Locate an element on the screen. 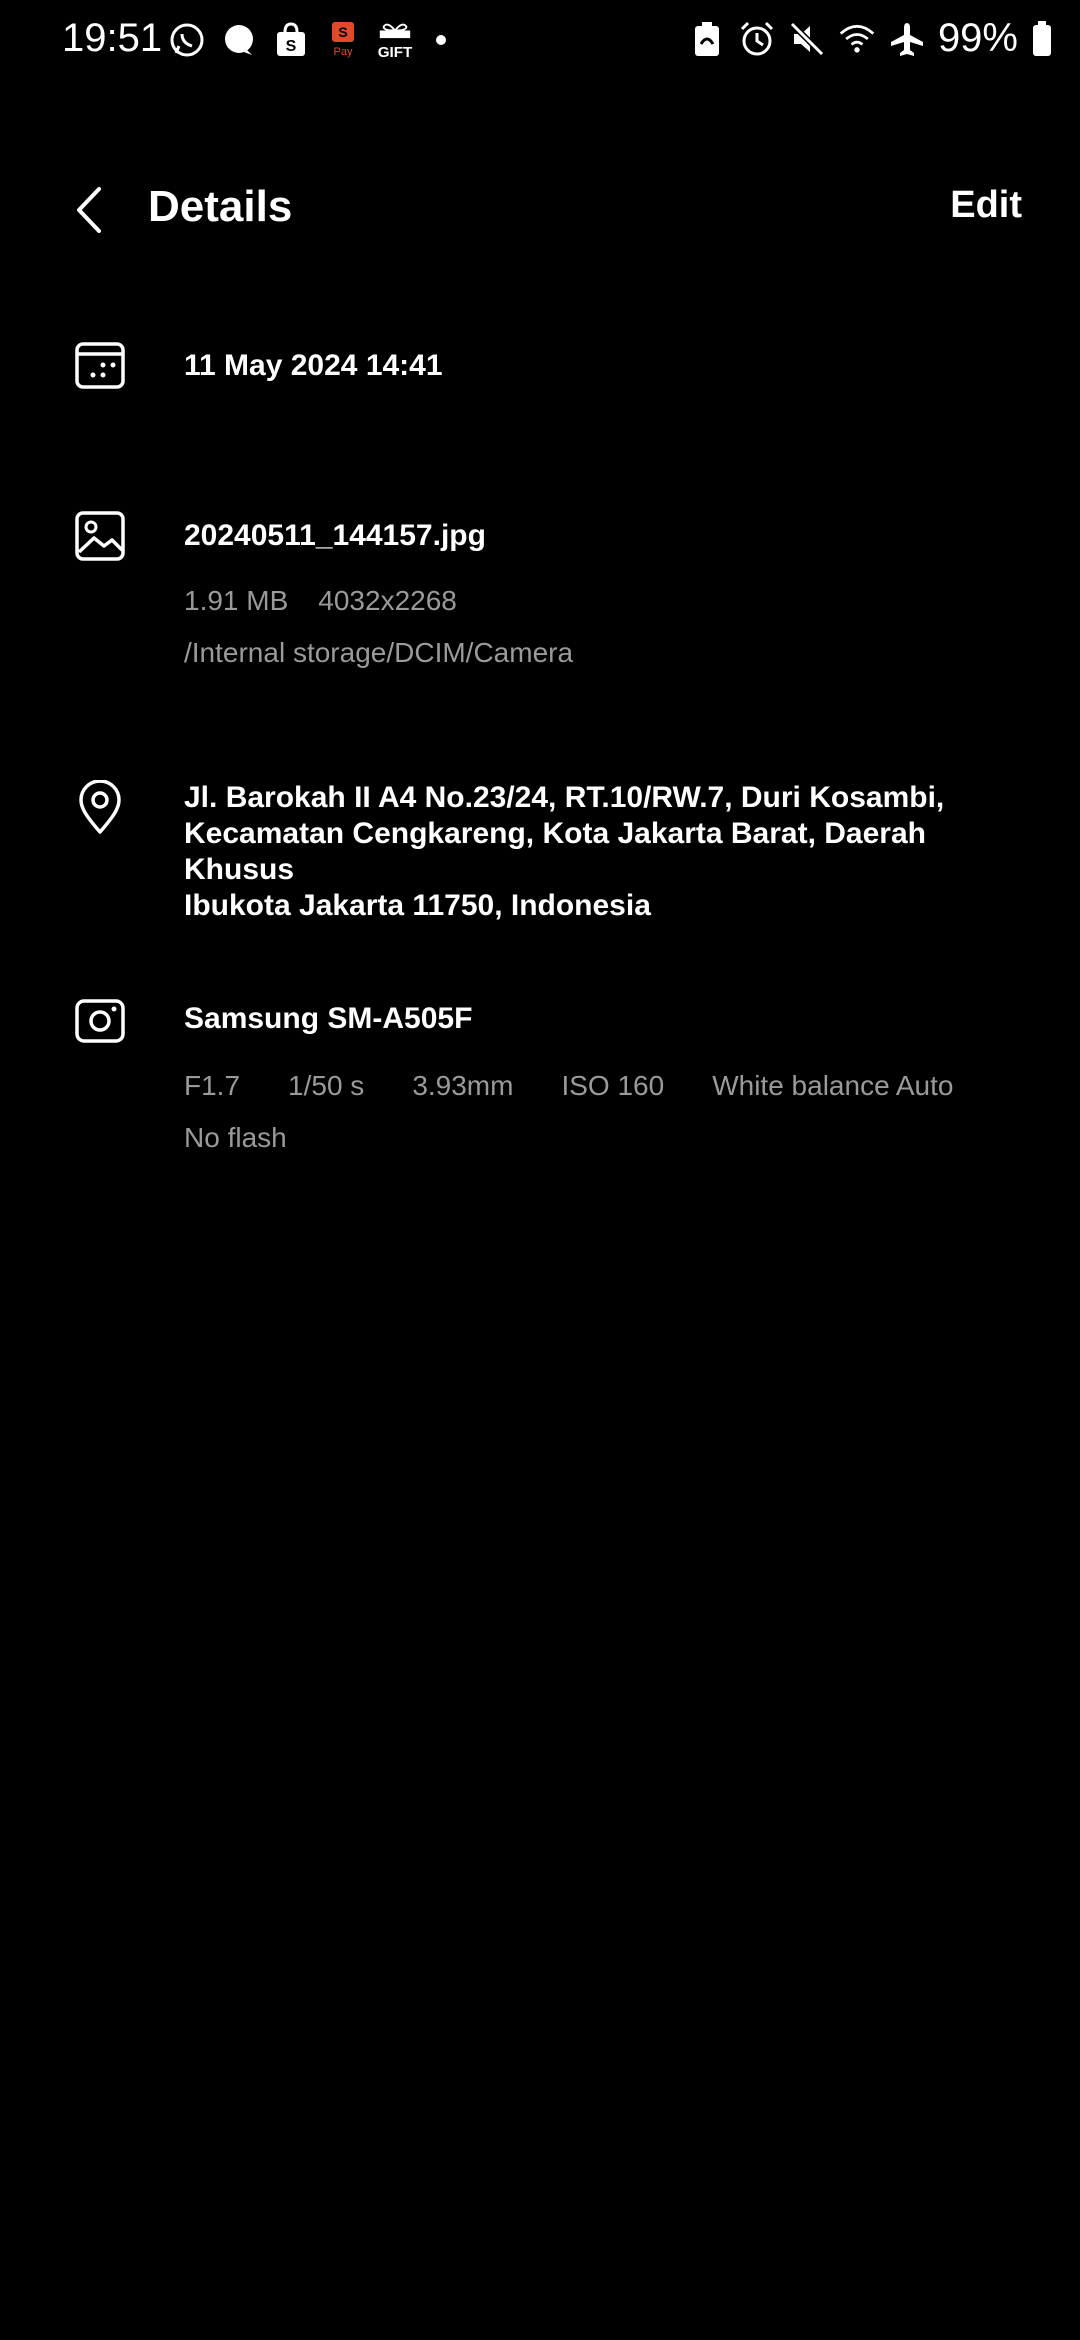 The width and height of the screenshot is (1080, 2340). pay-icon: S Pay is located at coordinates (343, 40).